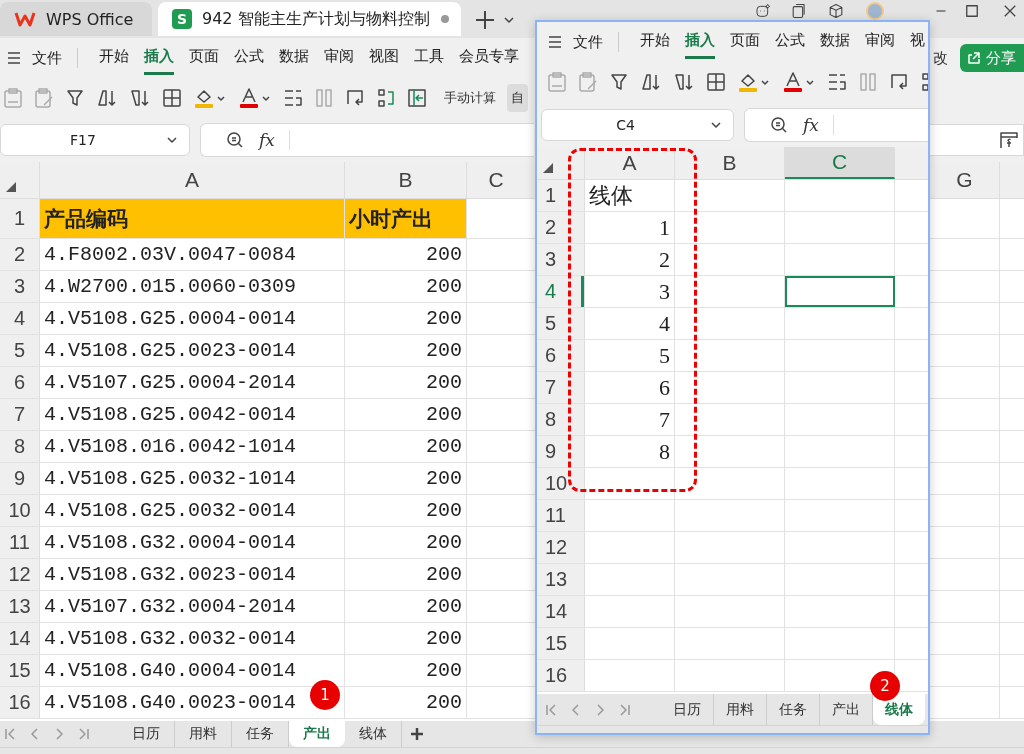 The height and width of the screenshot is (754, 1024). I want to click on filter-icon, so click(75, 98).